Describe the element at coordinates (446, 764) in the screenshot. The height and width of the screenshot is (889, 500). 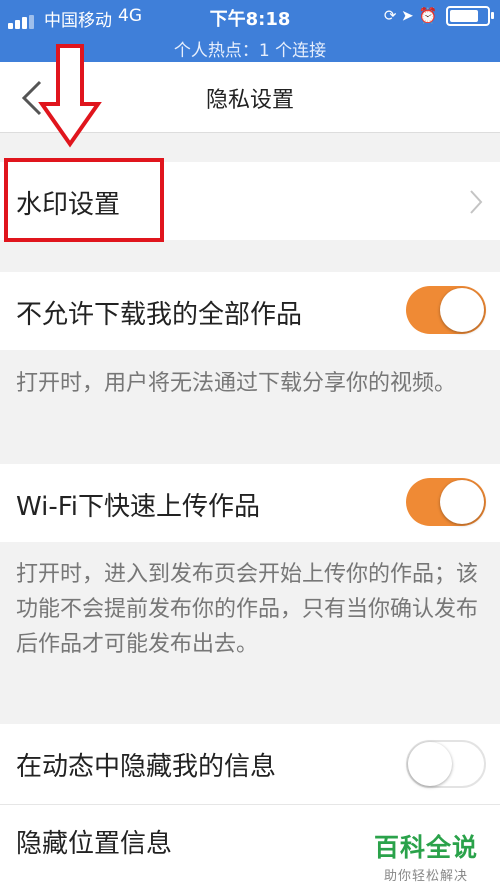
I see `hide-activity-toggle` at that location.